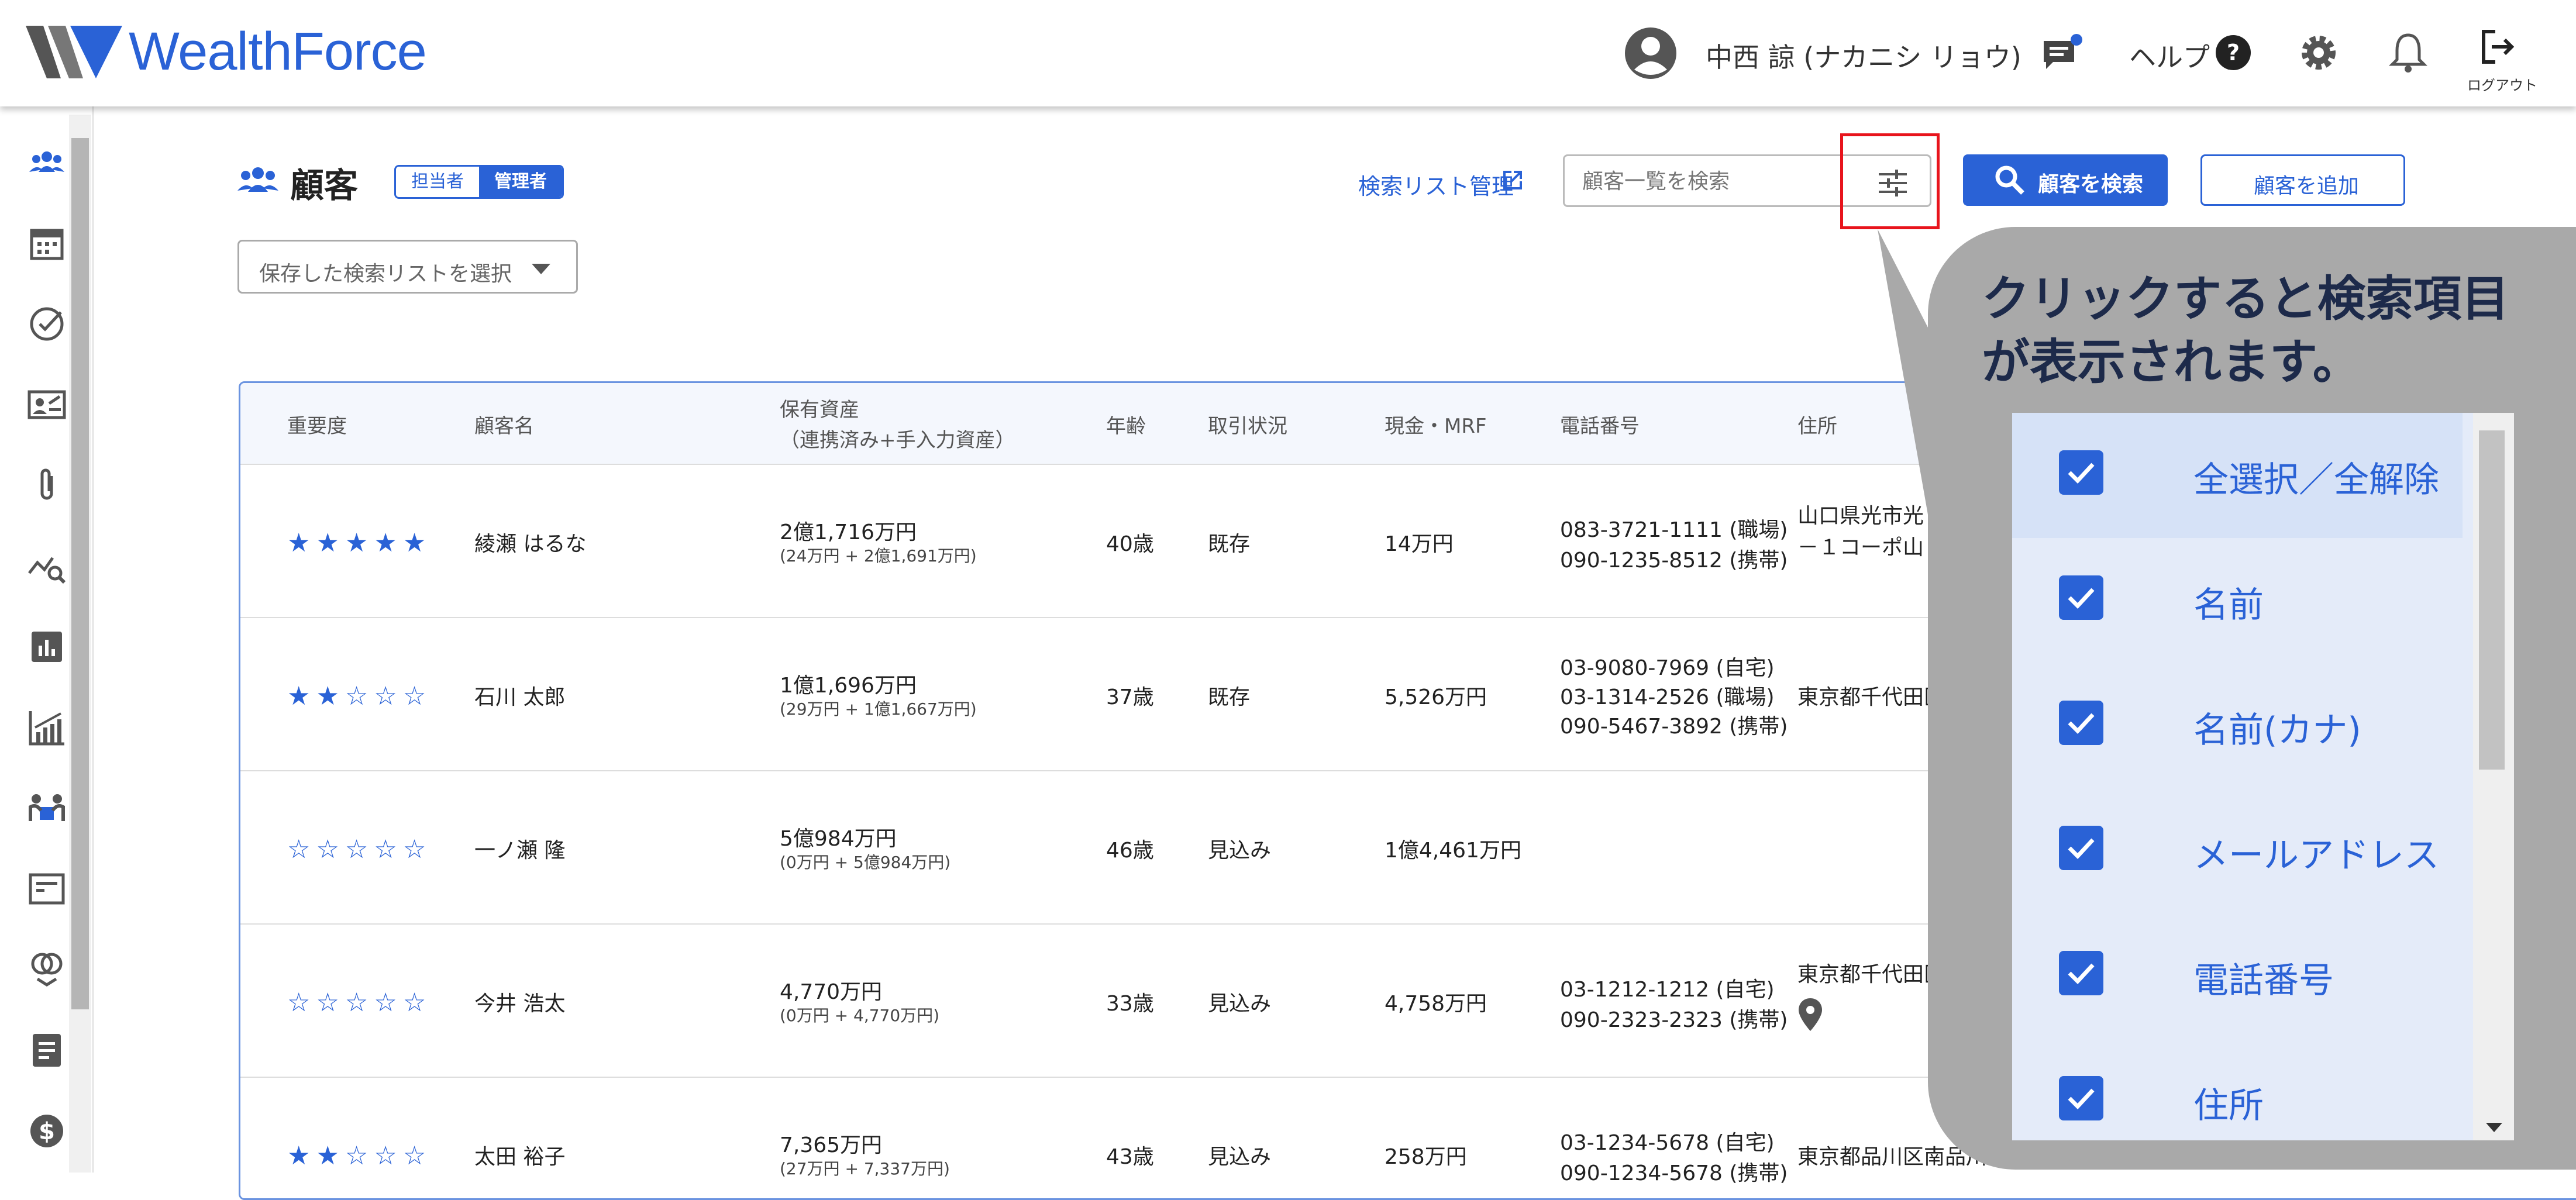 This screenshot has height=1200, width=2576. Describe the element at coordinates (407, 267) in the screenshot. I see `saved-search-list-select: 保存した検索リストを選択` at that location.